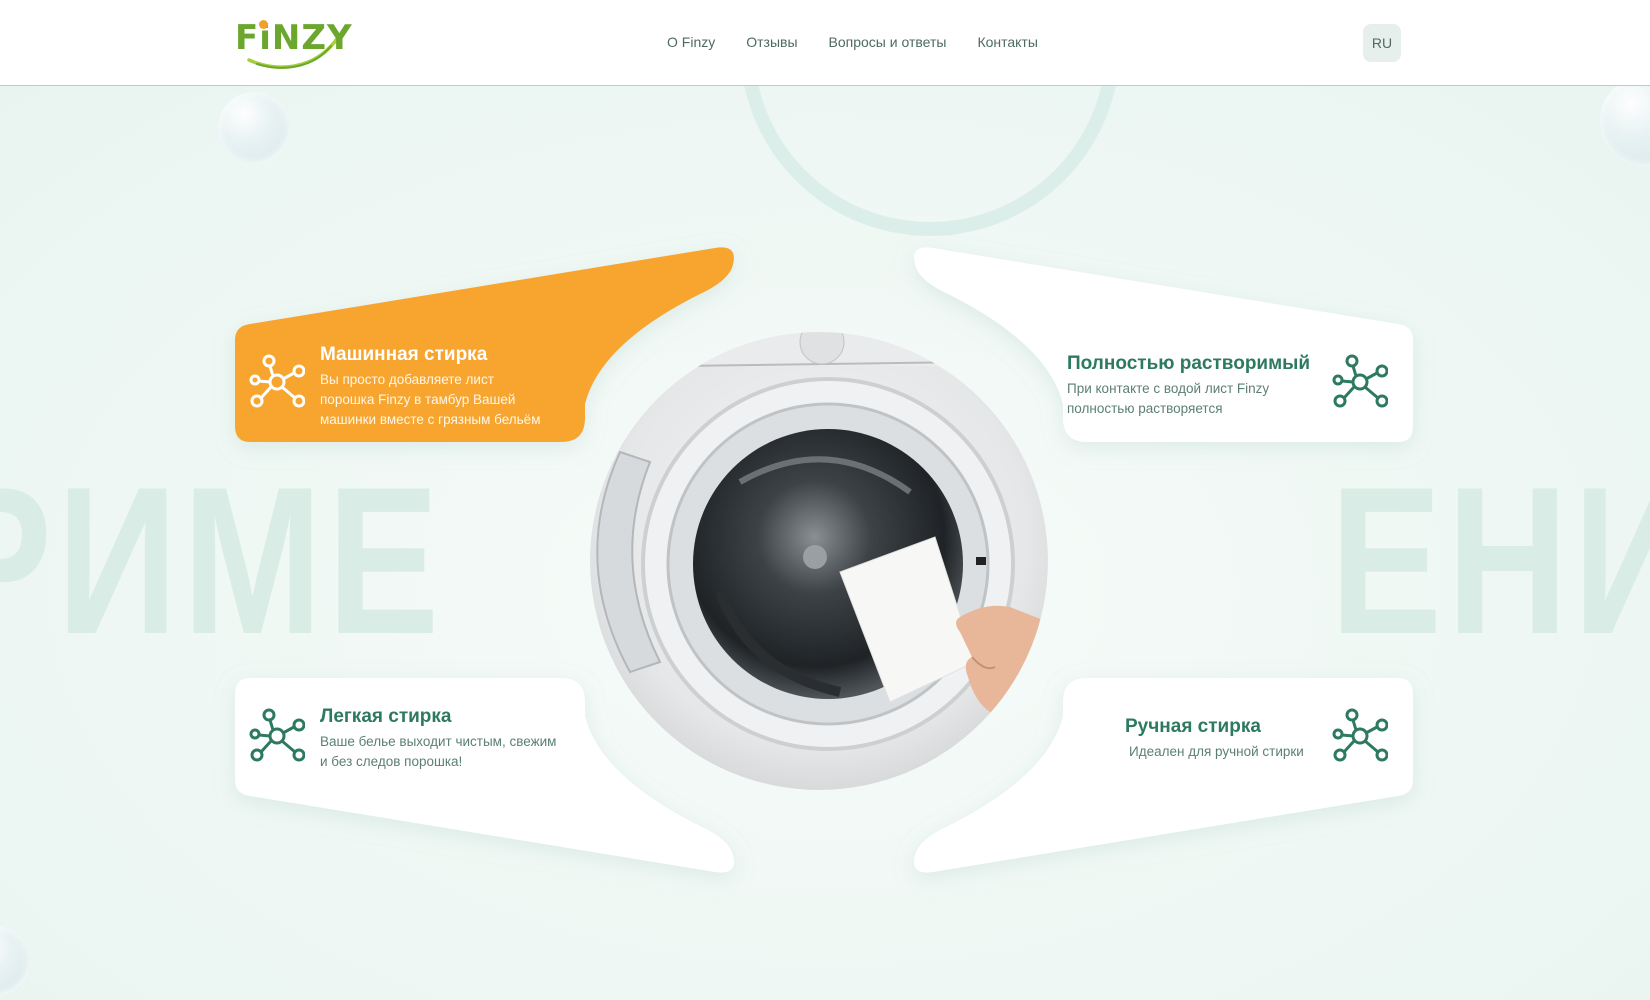  Describe the element at coordinates (1145, 408) in the screenshot. I see `feature-soluble-desc-line: полностью растворяется` at that location.